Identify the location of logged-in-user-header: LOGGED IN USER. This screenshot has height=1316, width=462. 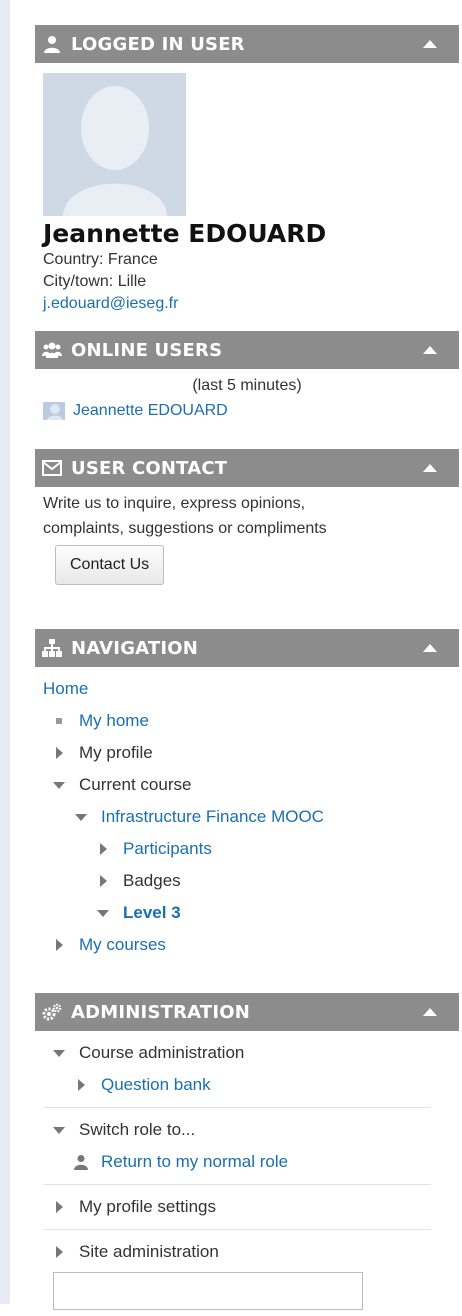
(247, 44).